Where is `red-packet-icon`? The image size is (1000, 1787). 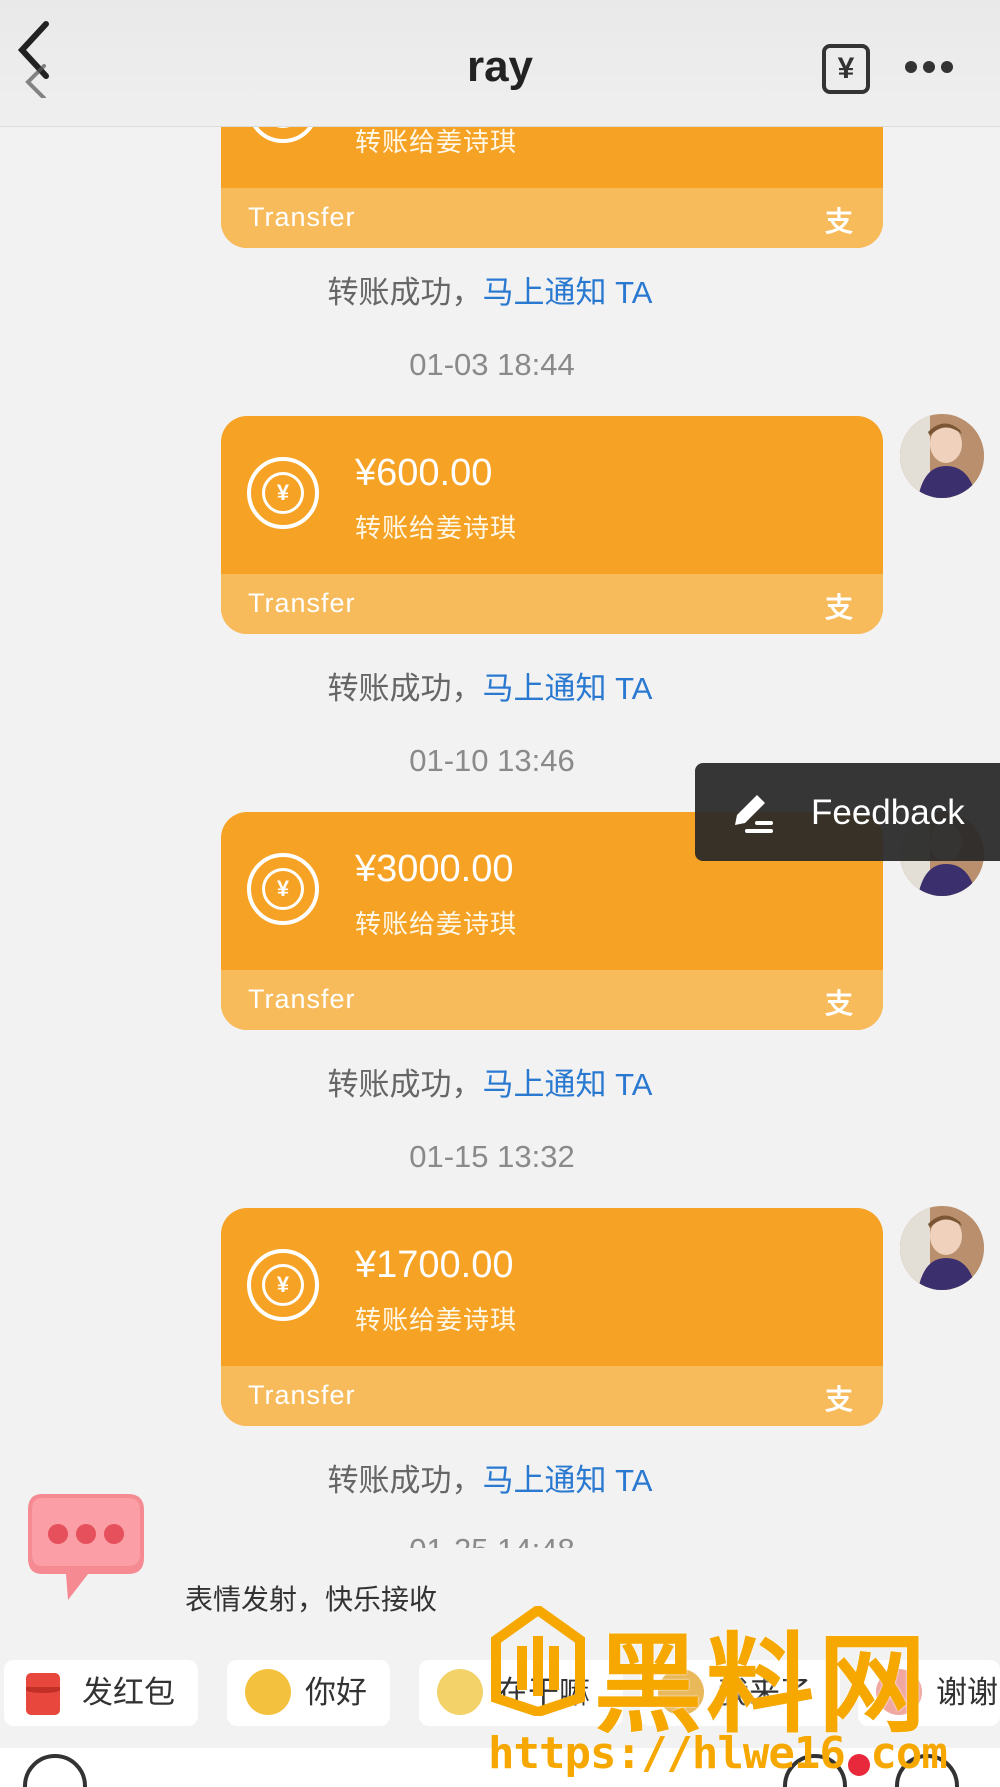
red-packet-icon is located at coordinates (43, 1694).